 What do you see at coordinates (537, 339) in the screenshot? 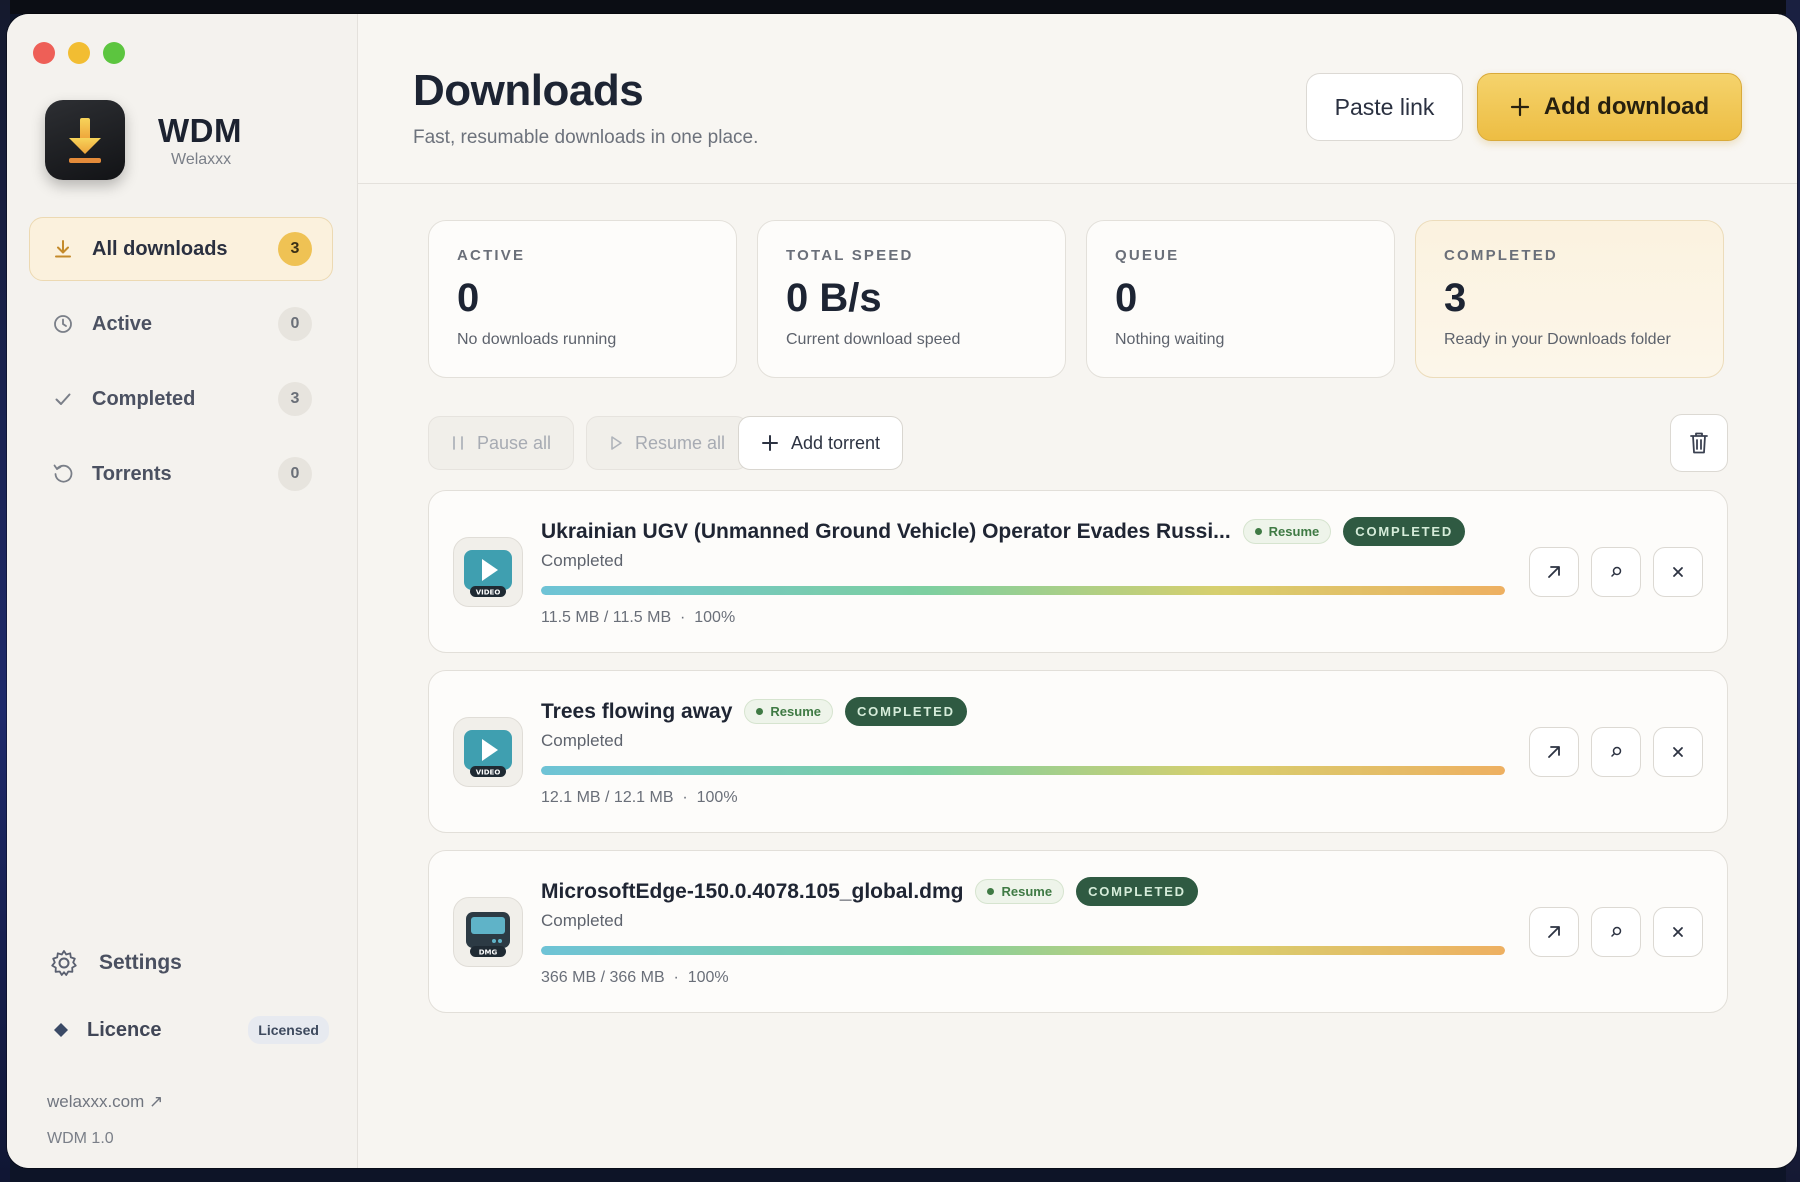
I see `stat-description: No downloads running` at bounding box center [537, 339].